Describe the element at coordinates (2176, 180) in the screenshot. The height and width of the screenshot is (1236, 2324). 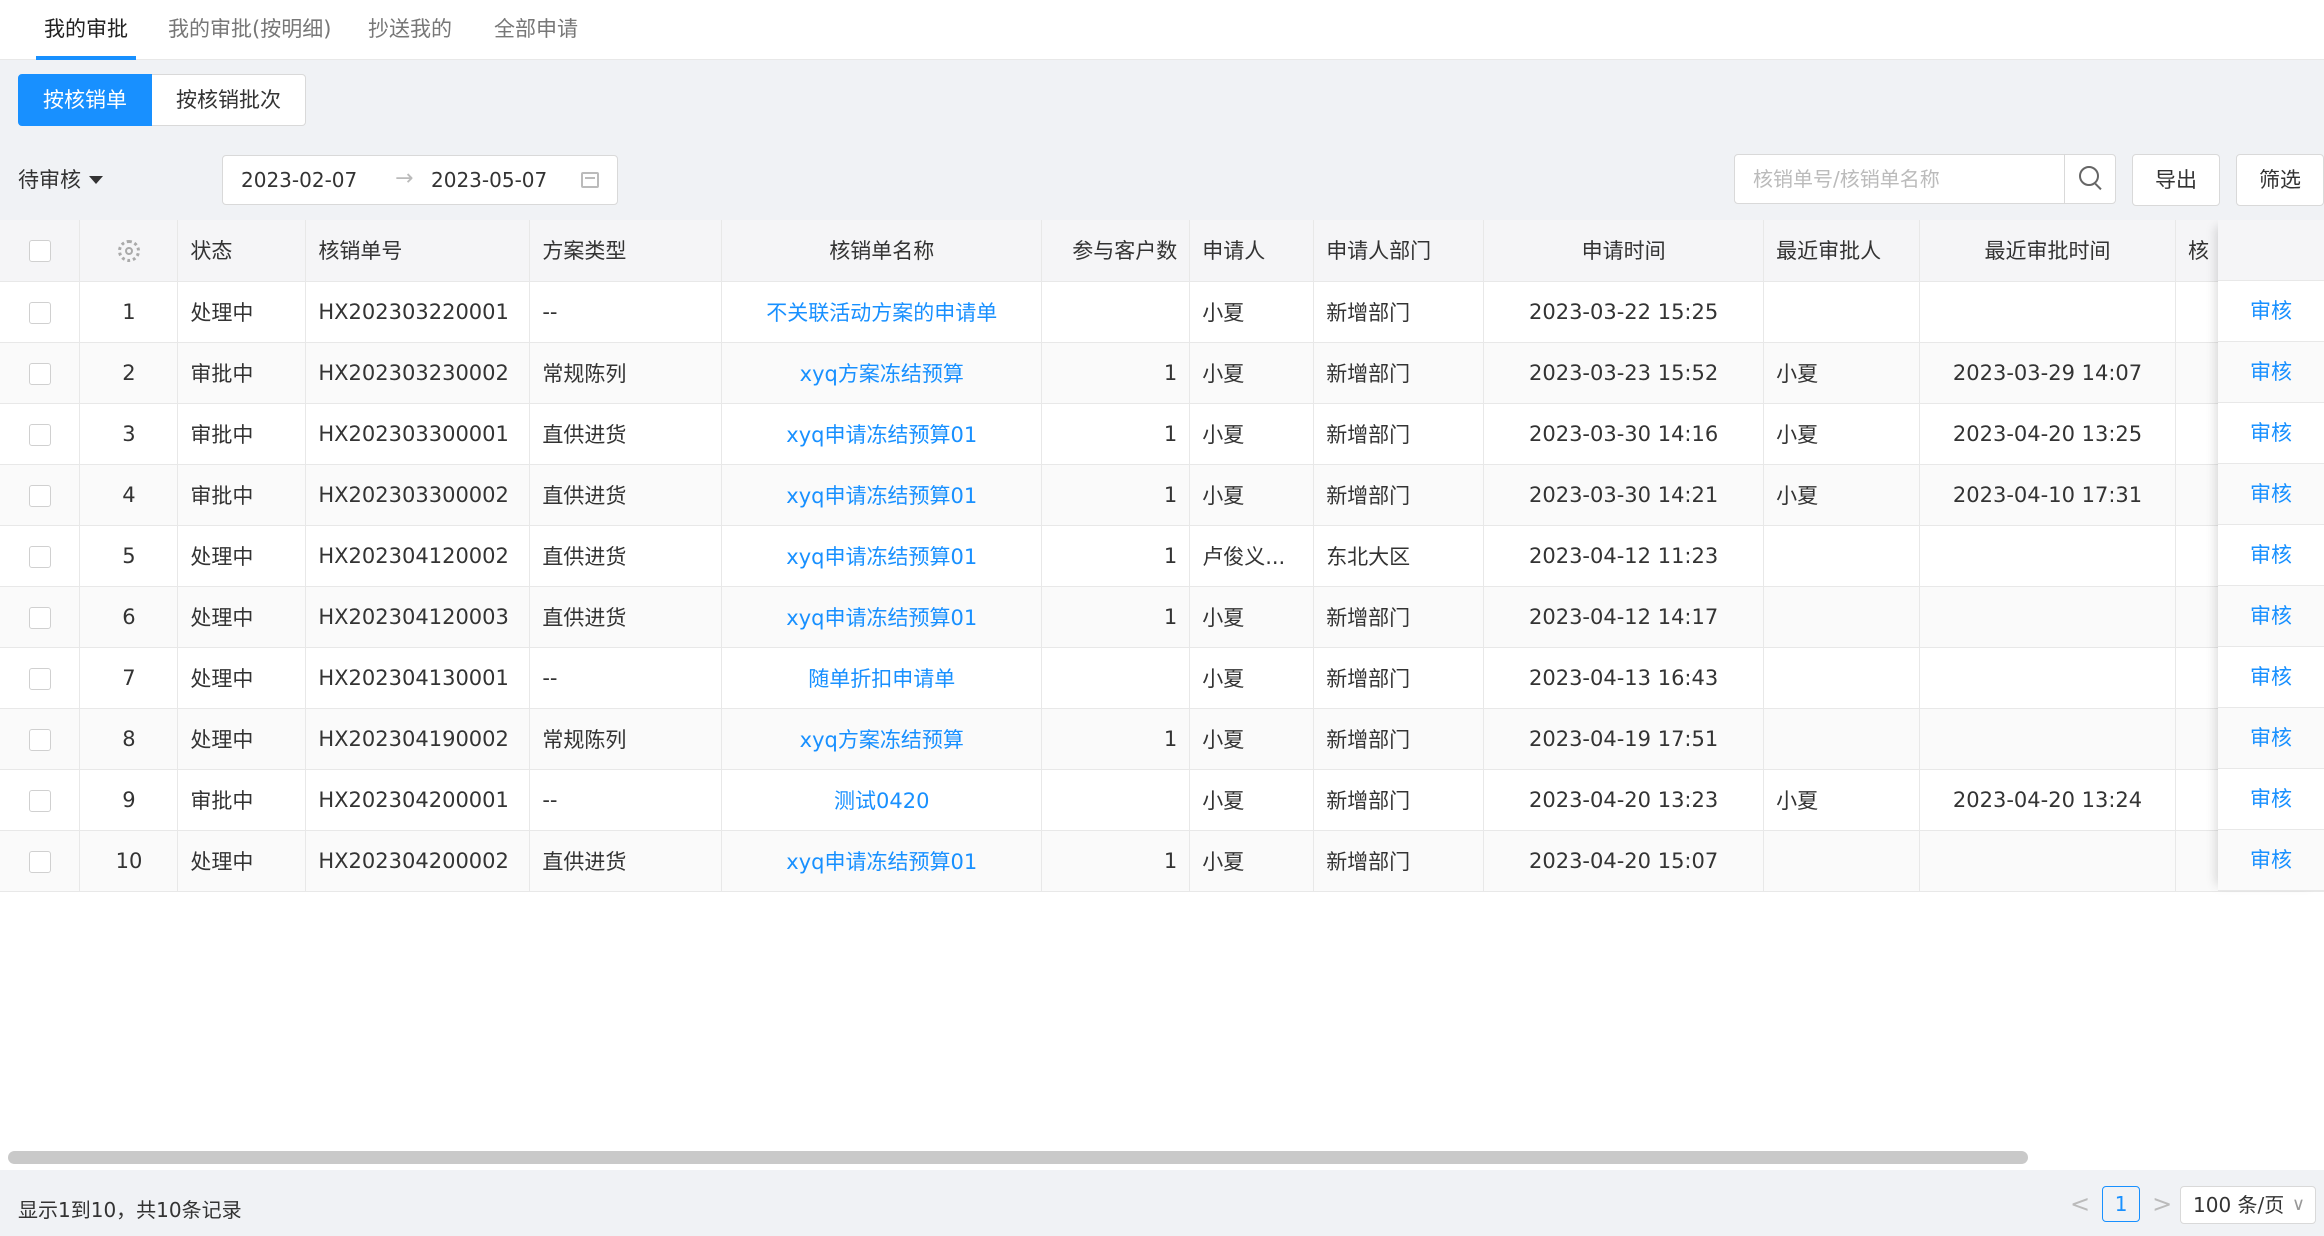
I see `export-button: 导出` at that location.